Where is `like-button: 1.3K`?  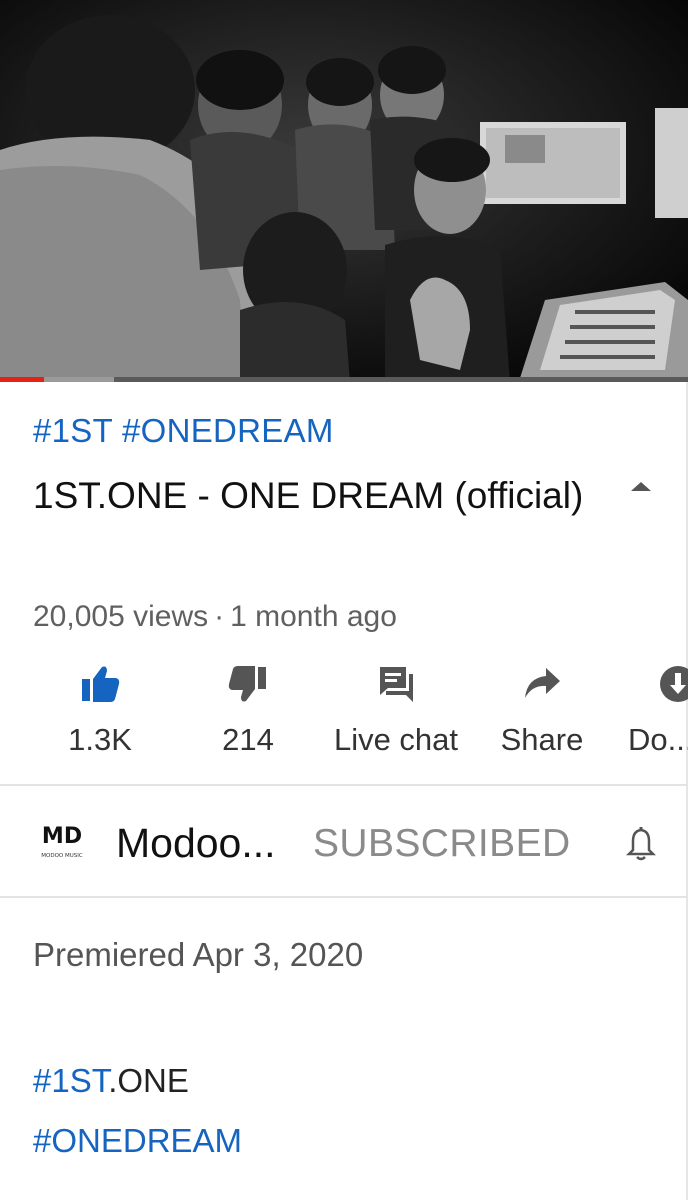
like-button: 1.3K is located at coordinates (100, 719).